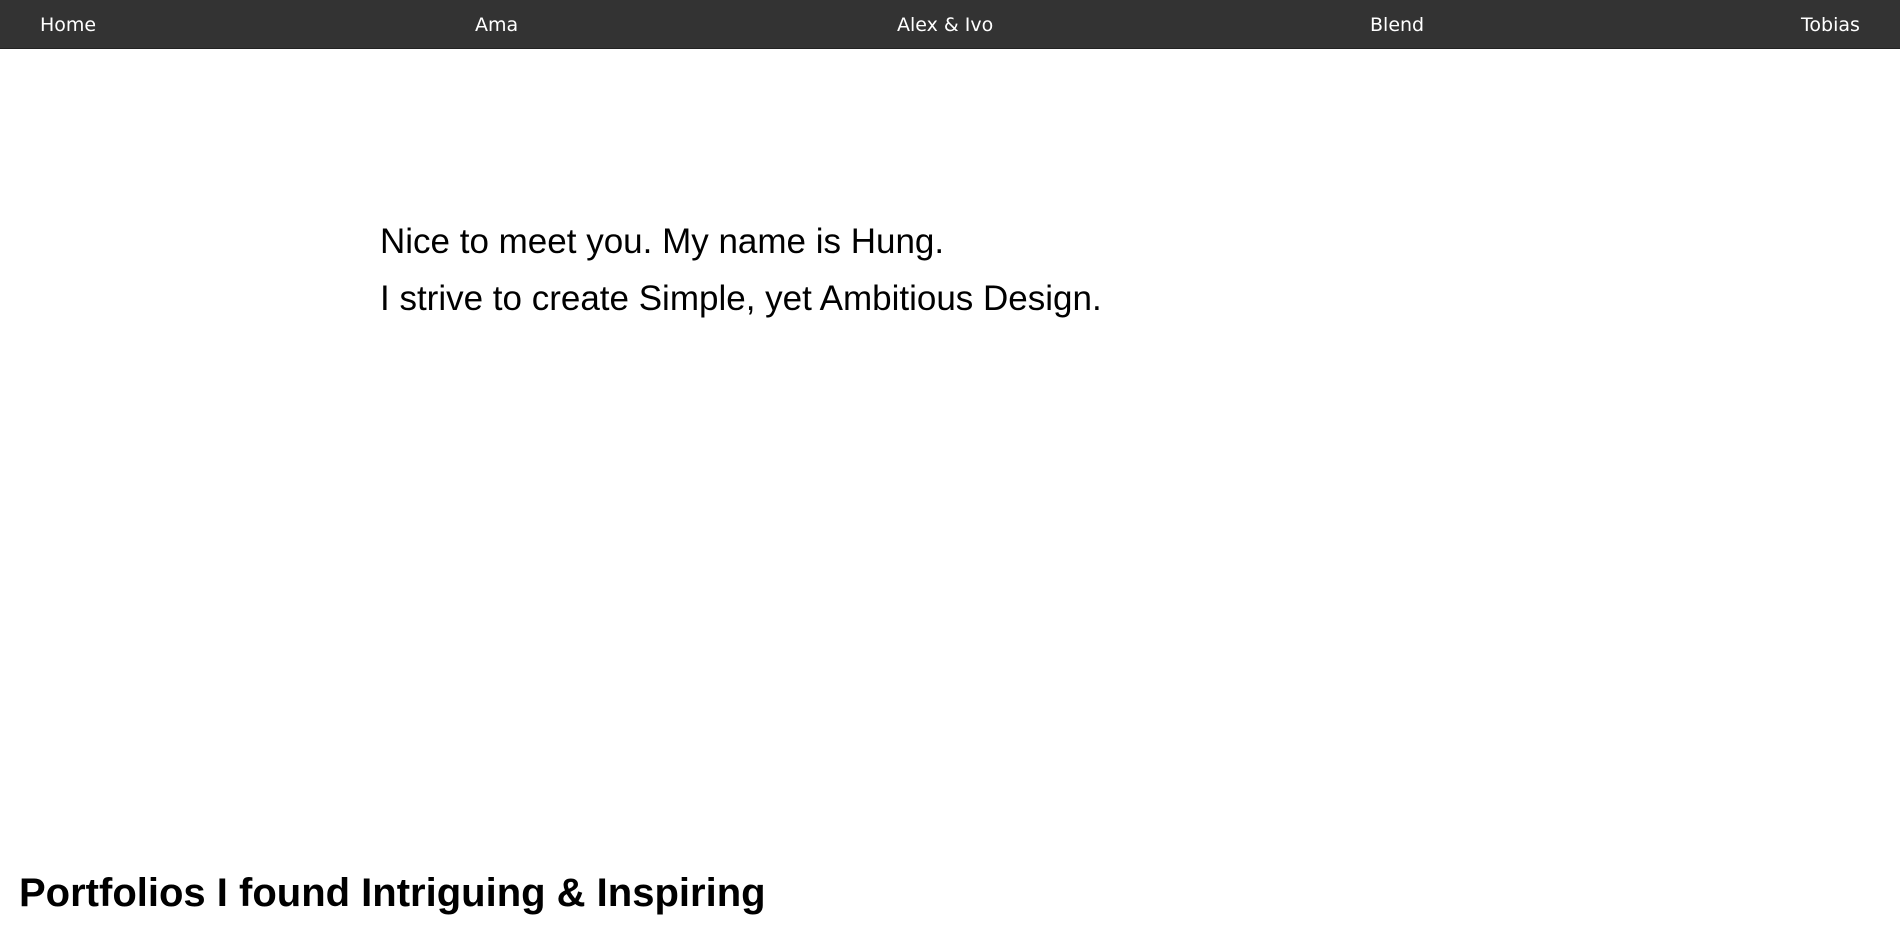 The height and width of the screenshot is (925, 1900). What do you see at coordinates (1830, 25) in the screenshot?
I see `nav-link-tobias: Tobias` at bounding box center [1830, 25].